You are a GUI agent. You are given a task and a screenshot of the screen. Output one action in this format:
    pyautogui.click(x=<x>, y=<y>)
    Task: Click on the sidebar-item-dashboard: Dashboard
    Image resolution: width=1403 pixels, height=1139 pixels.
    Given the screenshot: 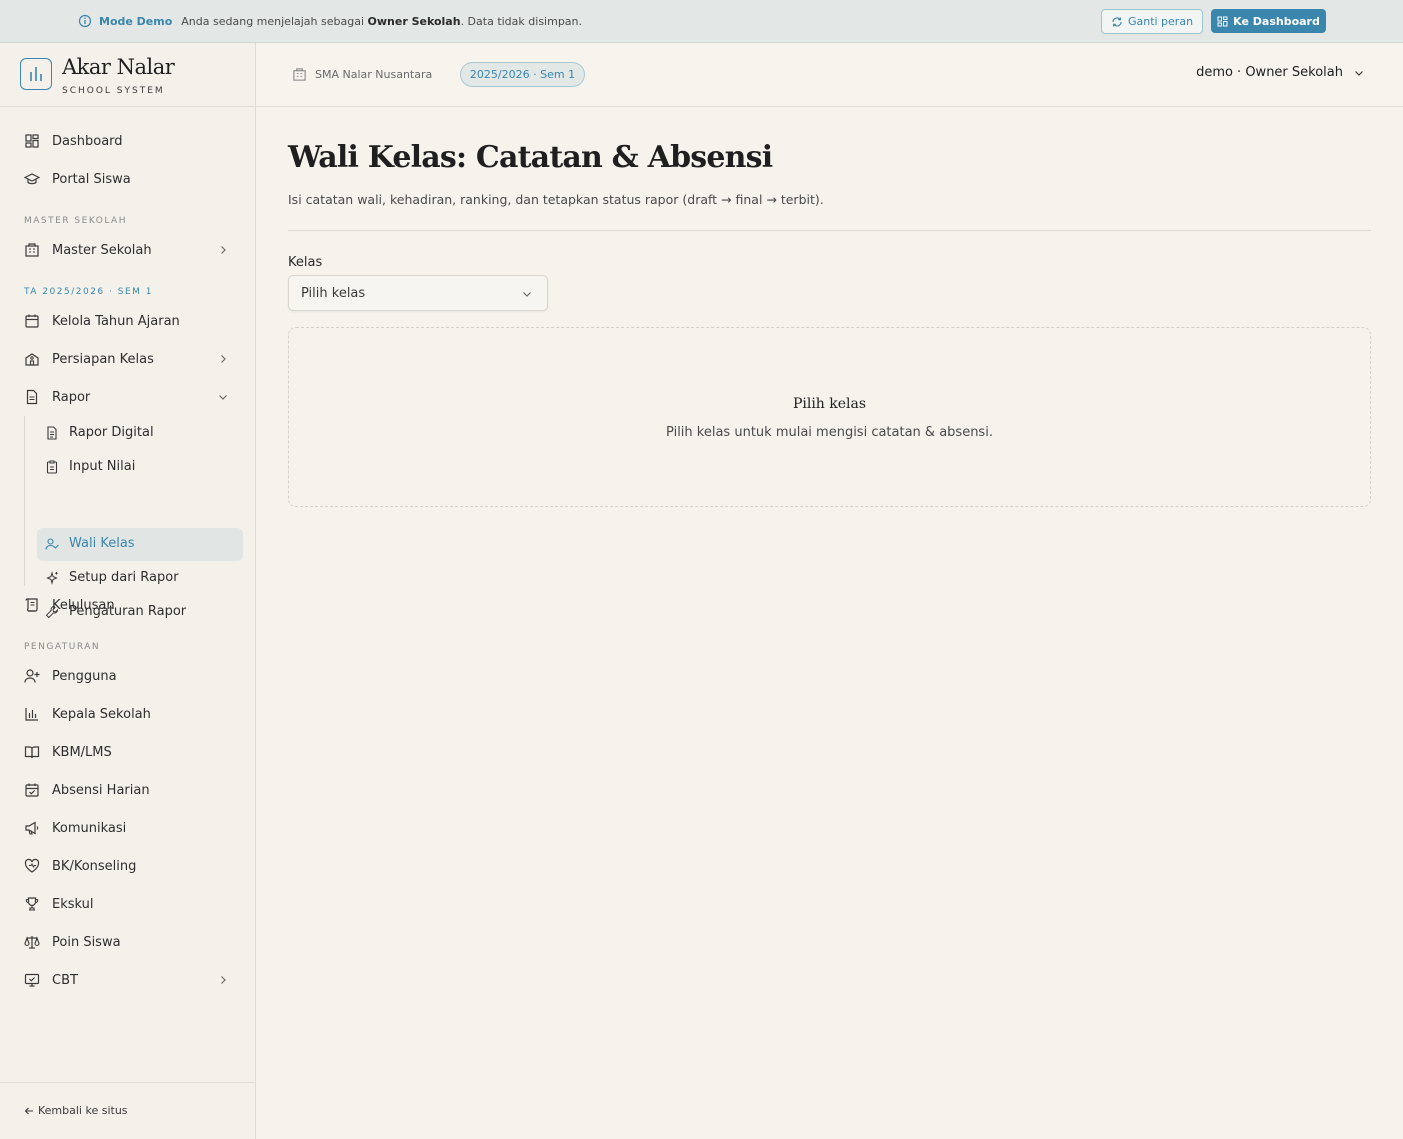 What is the action you would take?
    pyautogui.click(x=128, y=141)
    